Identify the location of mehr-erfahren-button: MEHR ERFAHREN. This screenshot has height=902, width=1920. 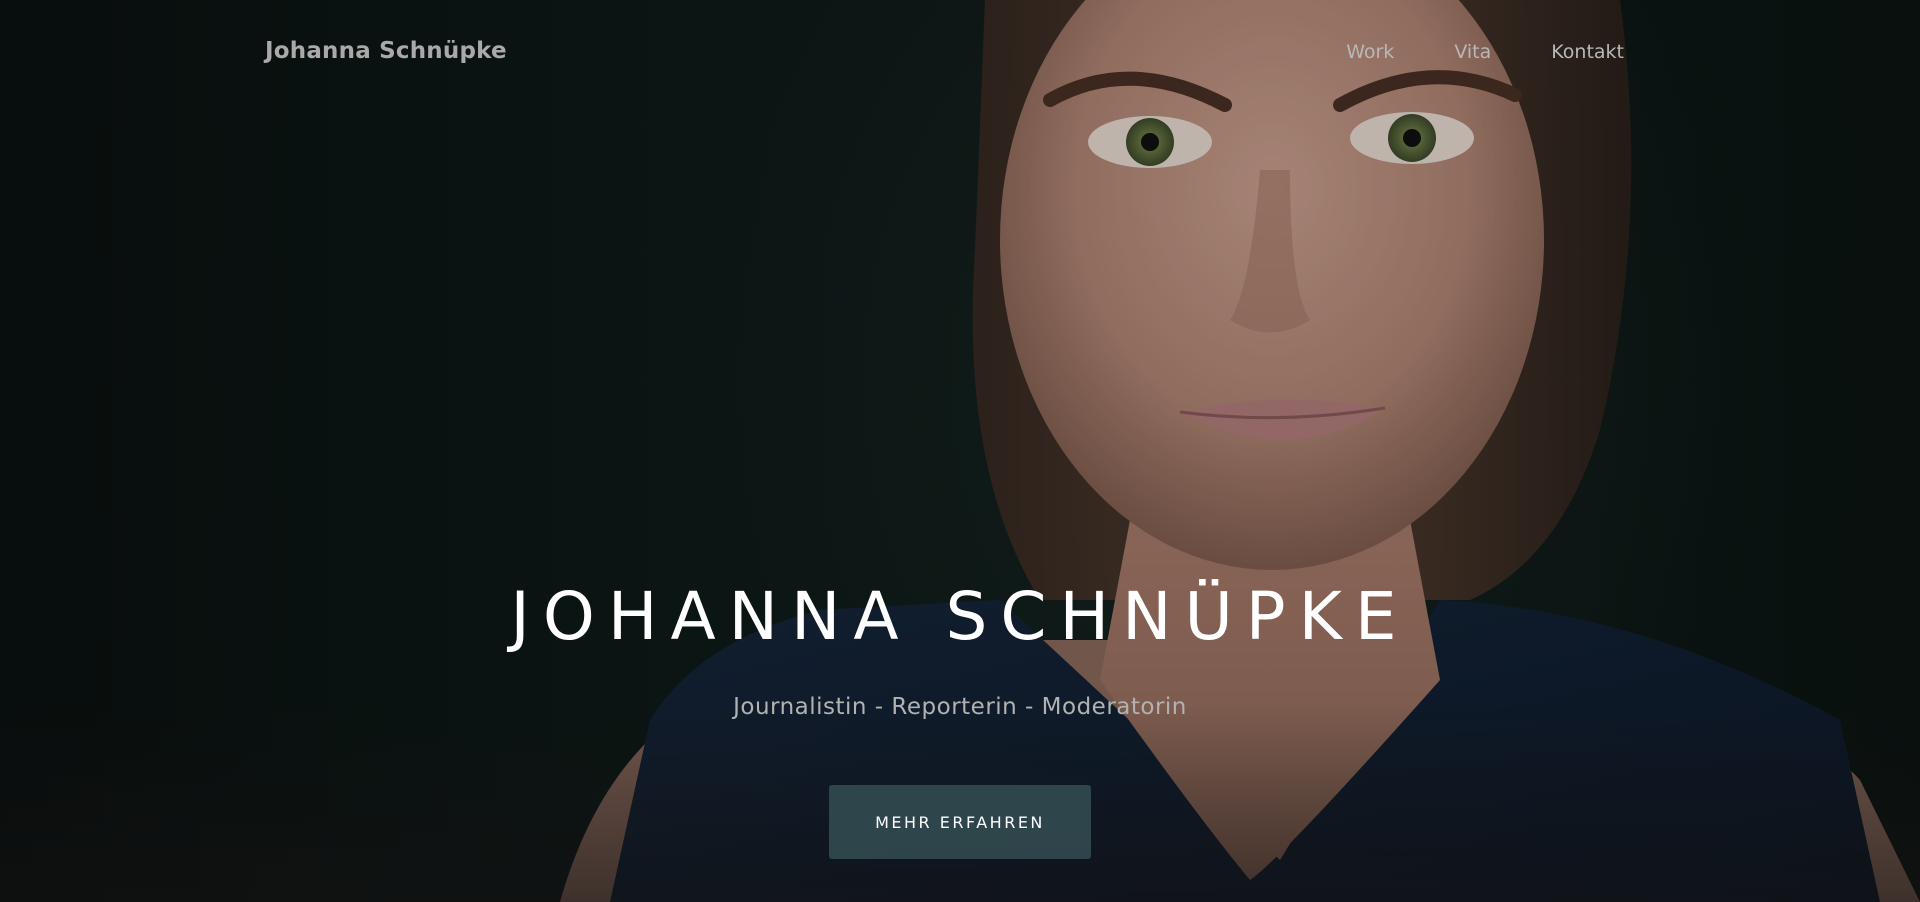
(960, 822).